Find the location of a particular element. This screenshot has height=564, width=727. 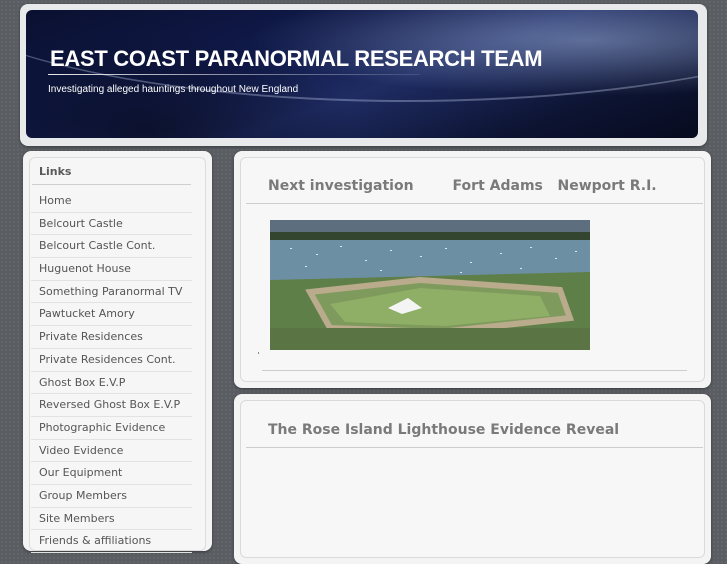

nav-link-huguenot-house: Huguenot House is located at coordinates (111, 269).